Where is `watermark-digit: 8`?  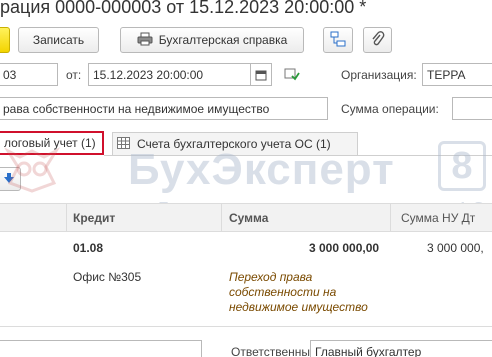
watermark-digit: 8 is located at coordinates (462, 166).